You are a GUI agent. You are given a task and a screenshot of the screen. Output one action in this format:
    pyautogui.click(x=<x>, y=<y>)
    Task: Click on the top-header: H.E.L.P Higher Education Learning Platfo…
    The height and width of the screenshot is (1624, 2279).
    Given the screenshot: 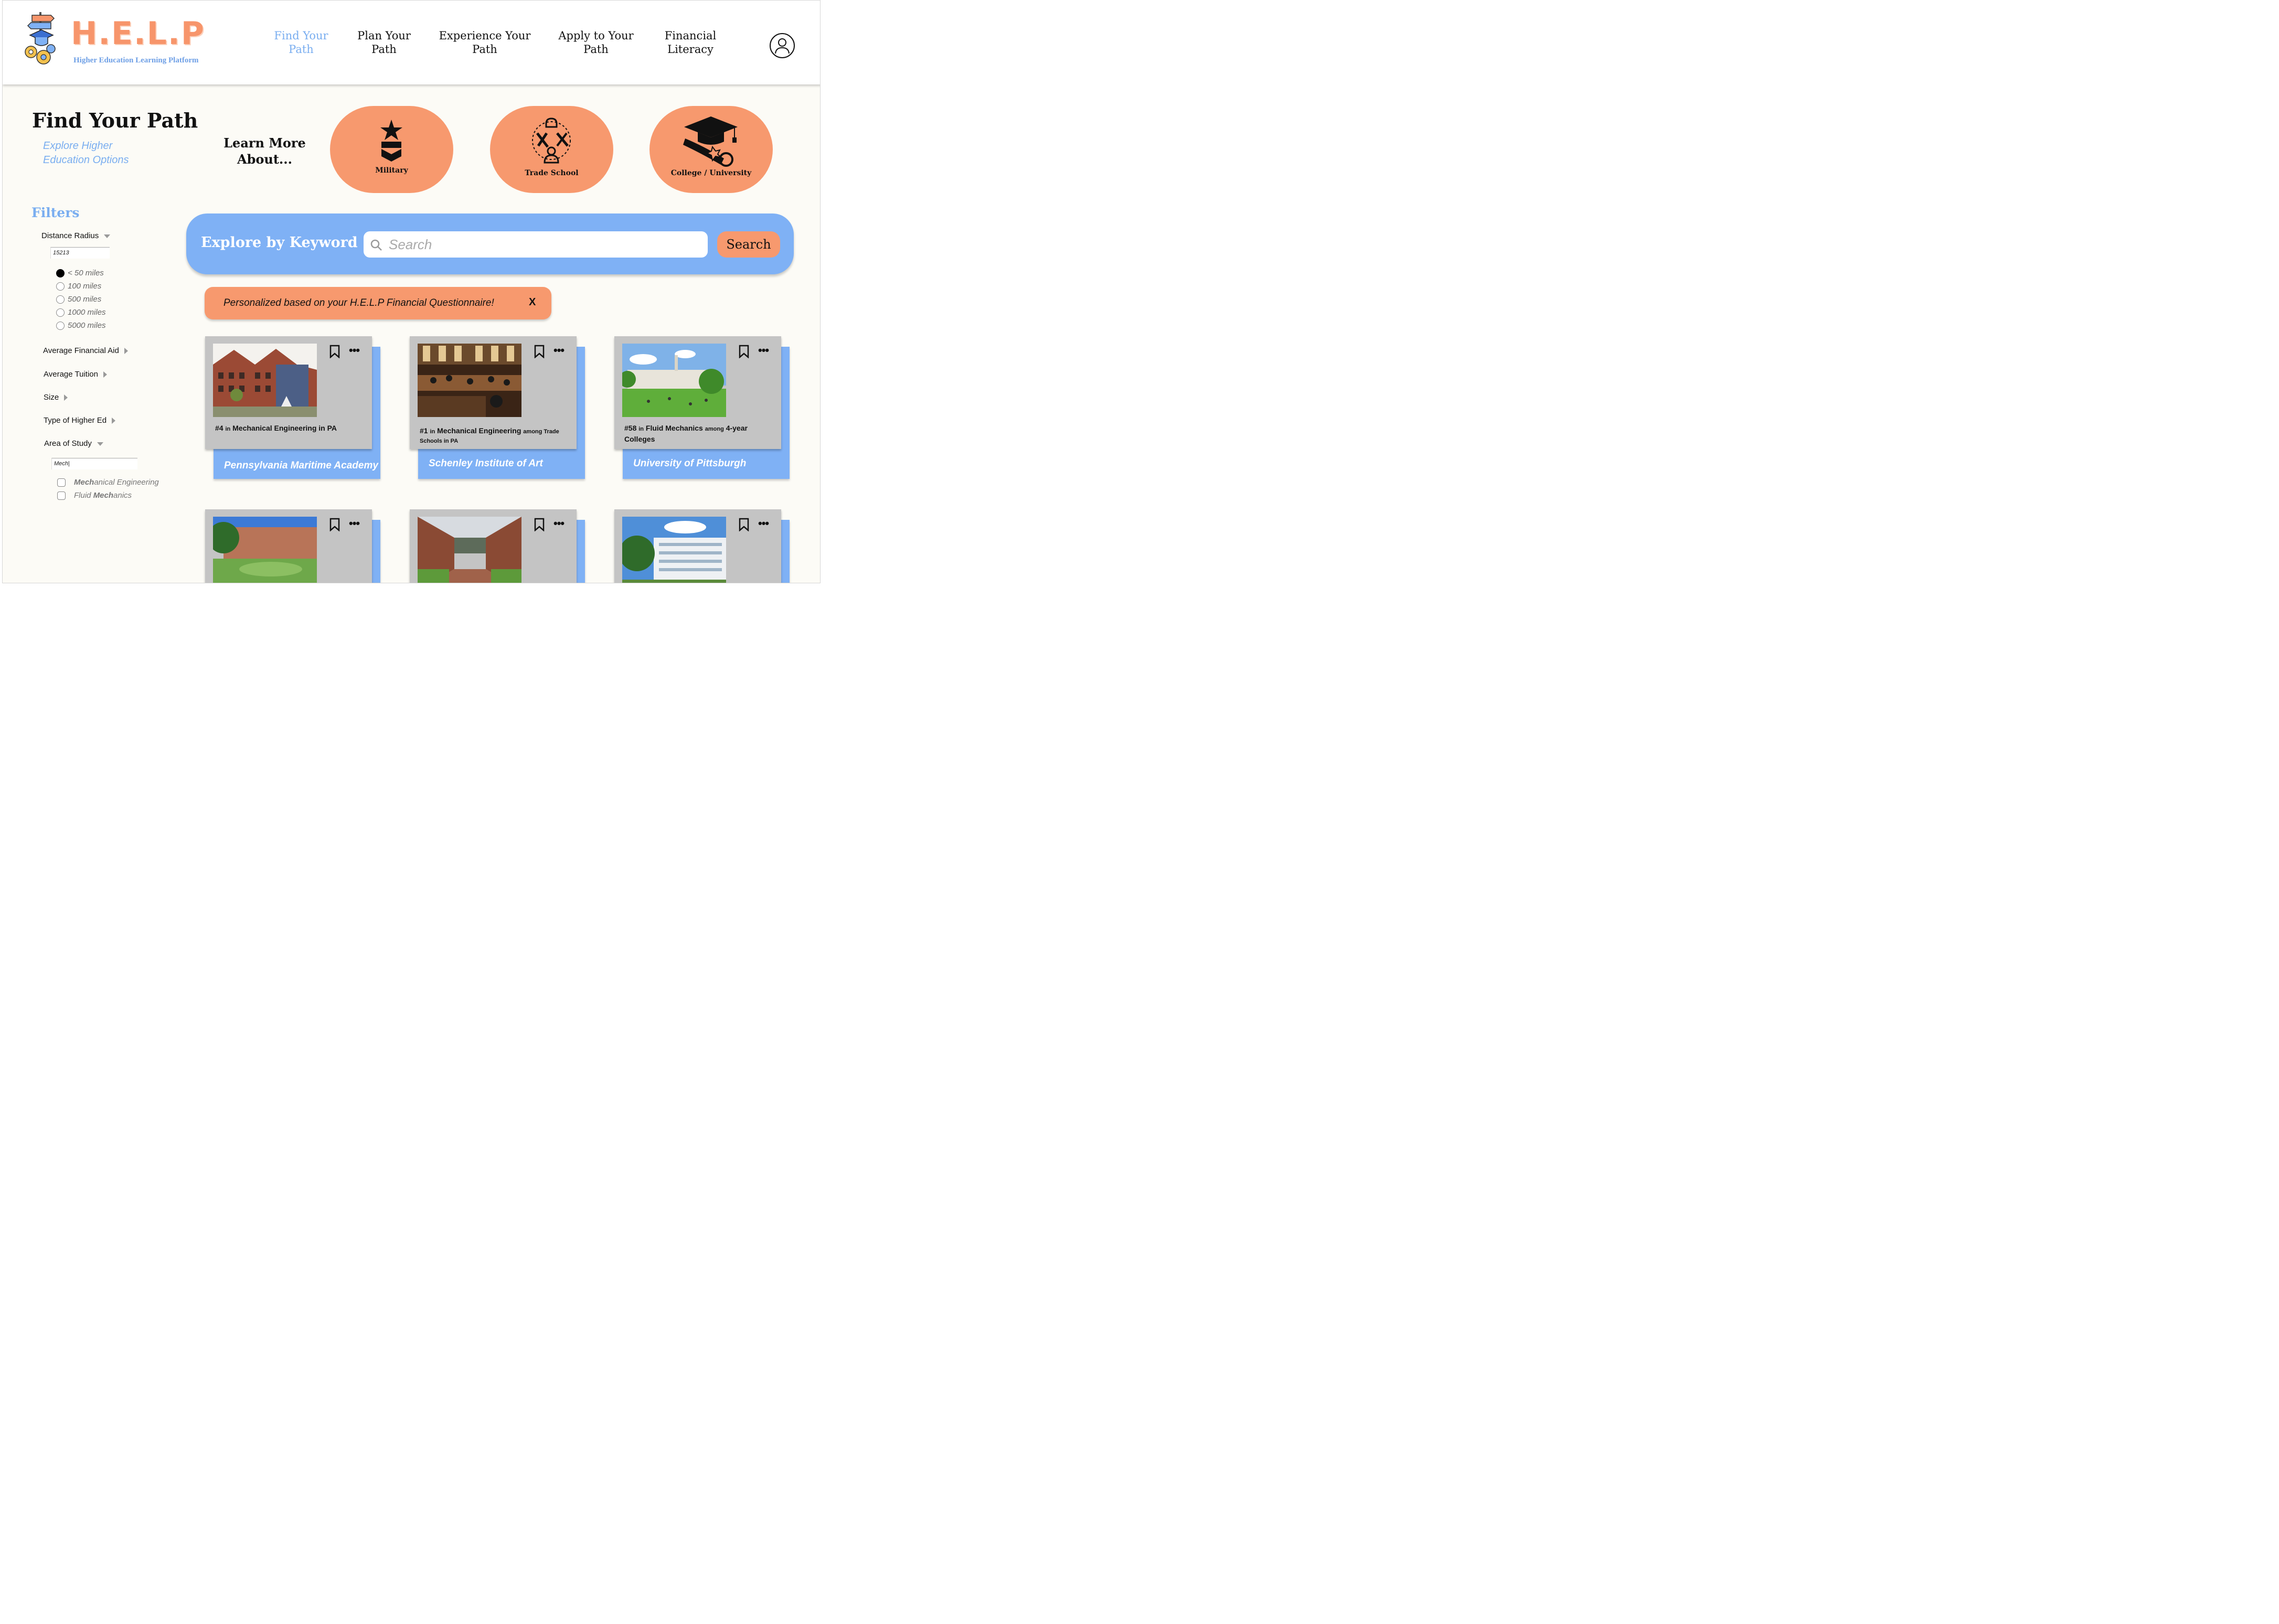 What is the action you would take?
    pyautogui.click(x=411, y=42)
    